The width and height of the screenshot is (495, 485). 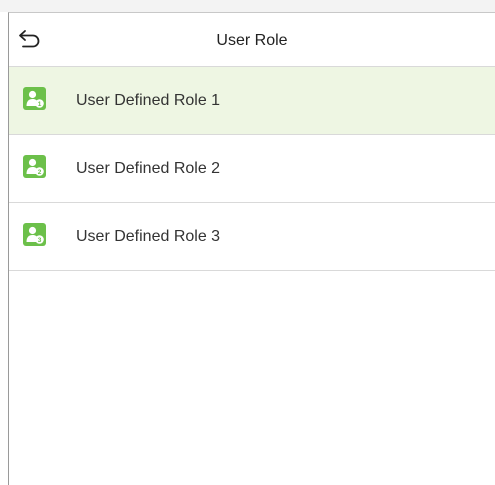 I want to click on role-badge-number: 3, so click(x=40, y=240).